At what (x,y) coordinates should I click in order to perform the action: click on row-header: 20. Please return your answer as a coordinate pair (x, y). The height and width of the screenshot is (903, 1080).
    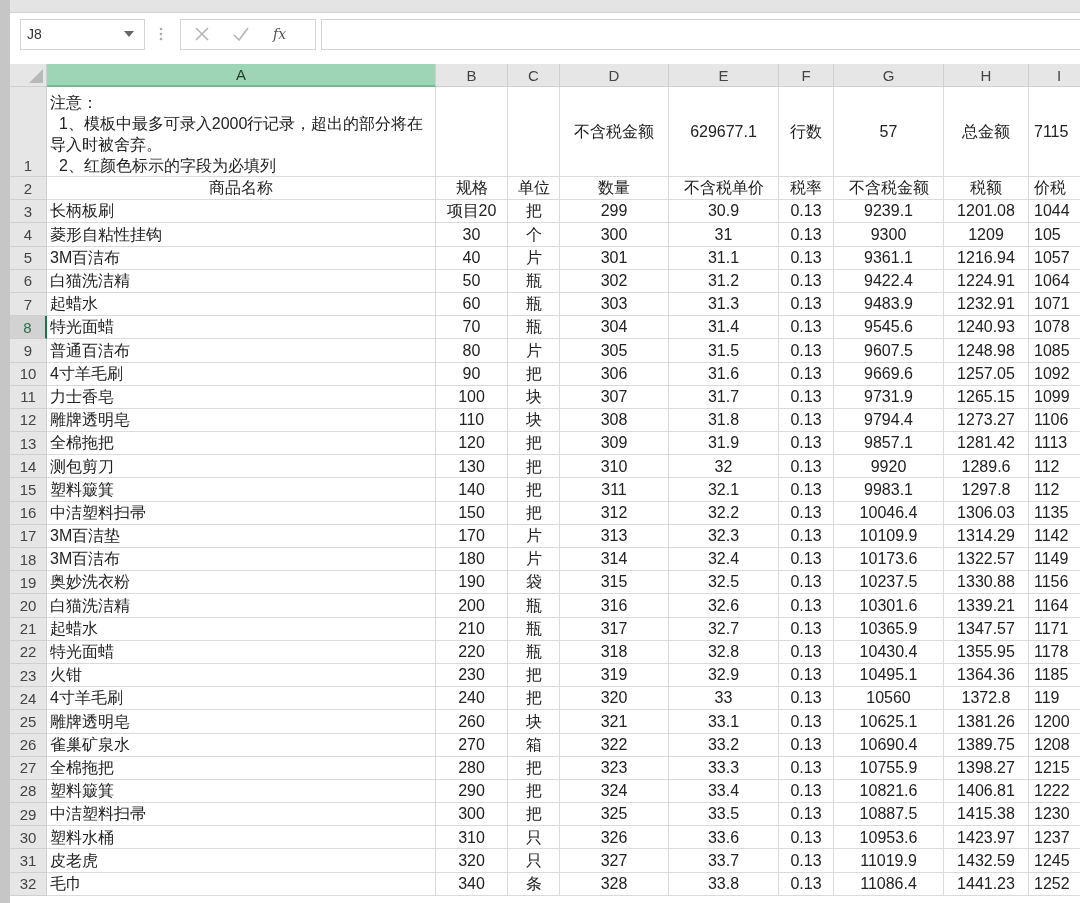
    Looking at the image, I should click on (28, 606).